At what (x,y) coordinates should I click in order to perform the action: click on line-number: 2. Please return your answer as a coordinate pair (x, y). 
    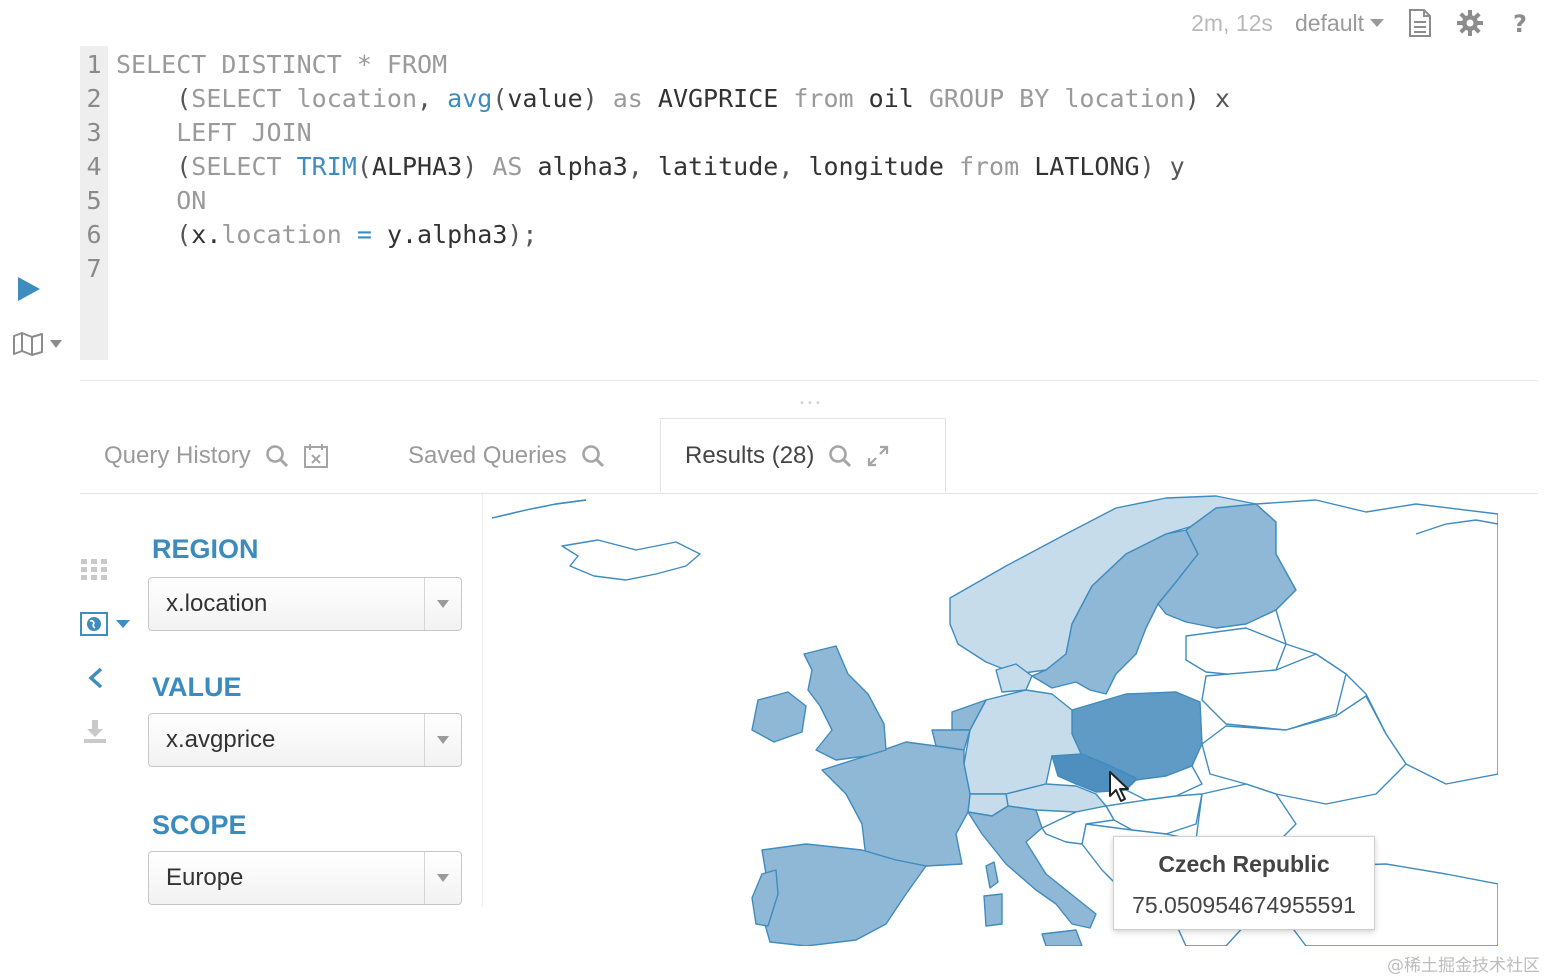
    Looking at the image, I should click on (94, 98).